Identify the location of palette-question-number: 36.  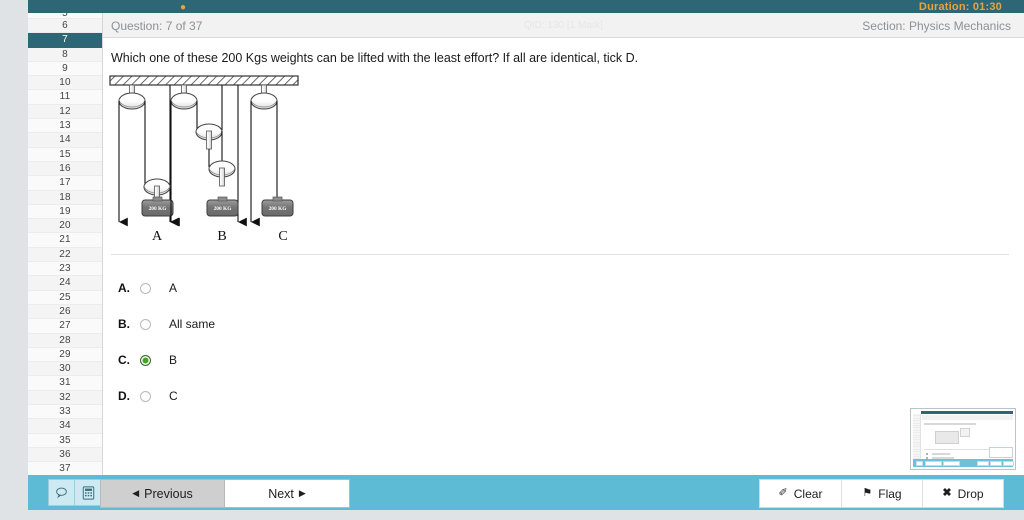
(65, 454).